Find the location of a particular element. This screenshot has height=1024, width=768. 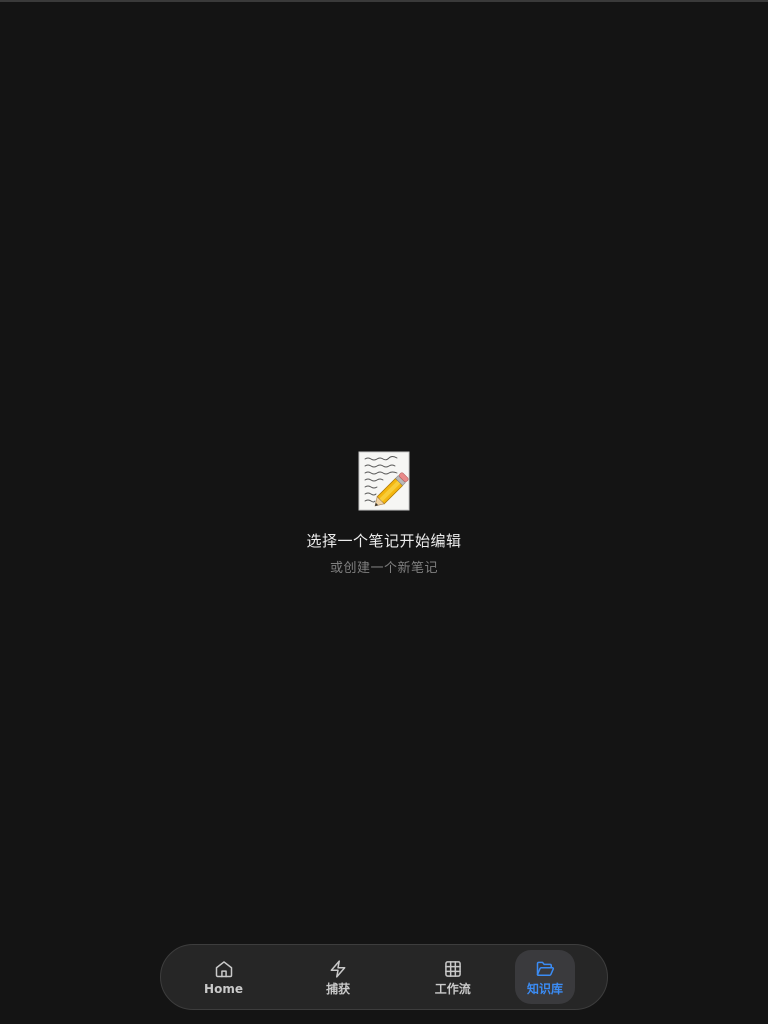

nav-label-home: Home is located at coordinates (223, 988).